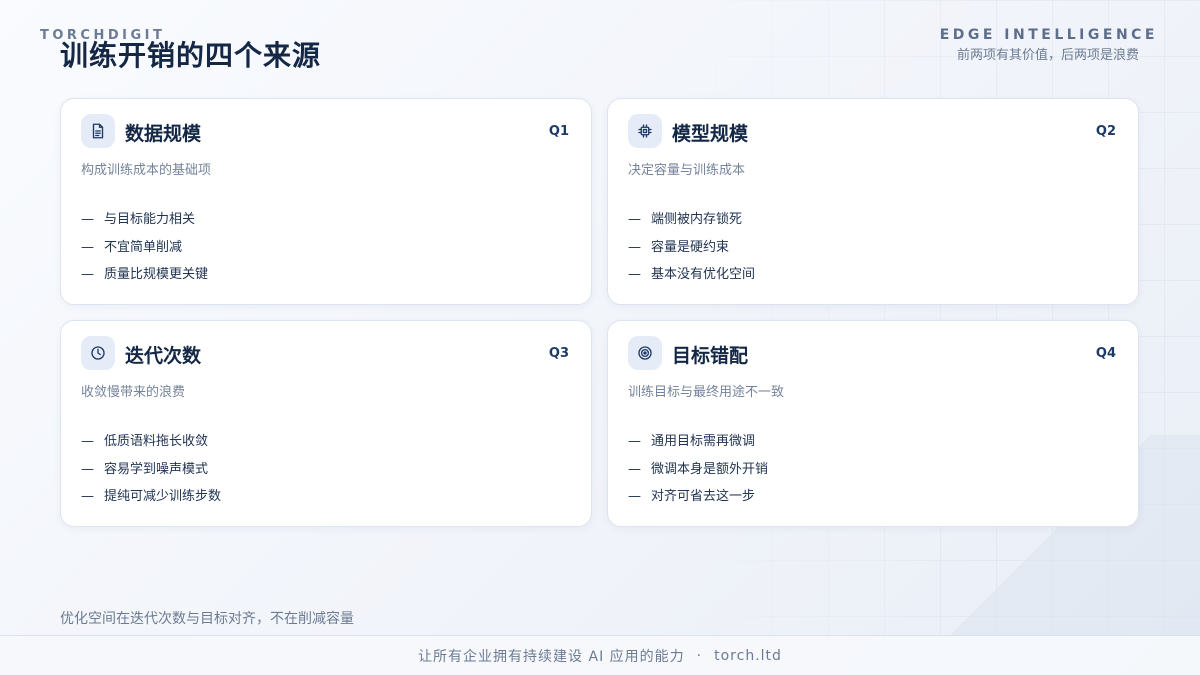  What do you see at coordinates (207, 619) in the screenshot?
I see `footnote: 优化空间在迭代次数与目标对齐，不在削减容量` at bounding box center [207, 619].